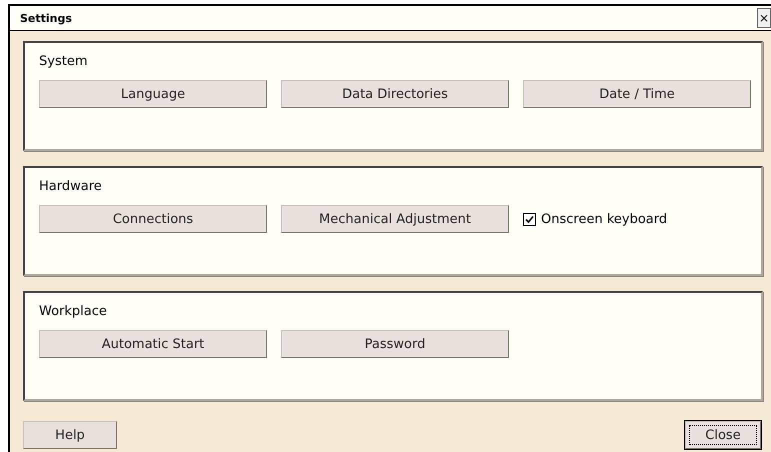 Image resolution: width=771 pixels, height=452 pixels. What do you see at coordinates (46, 18) in the screenshot?
I see `window-title: Settings` at bounding box center [46, 18].